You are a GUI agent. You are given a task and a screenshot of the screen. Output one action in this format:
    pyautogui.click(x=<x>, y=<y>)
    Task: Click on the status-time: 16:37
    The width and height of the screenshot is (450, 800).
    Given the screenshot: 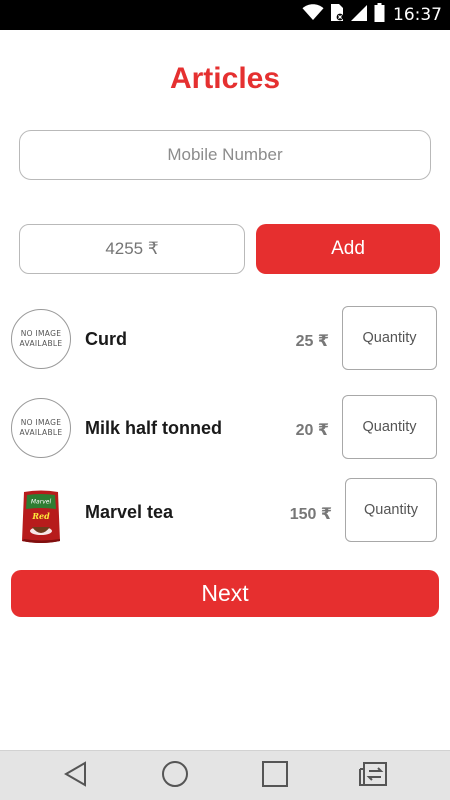 What is the action you would take?
    pyautogui.click(x=417, y=15)
    